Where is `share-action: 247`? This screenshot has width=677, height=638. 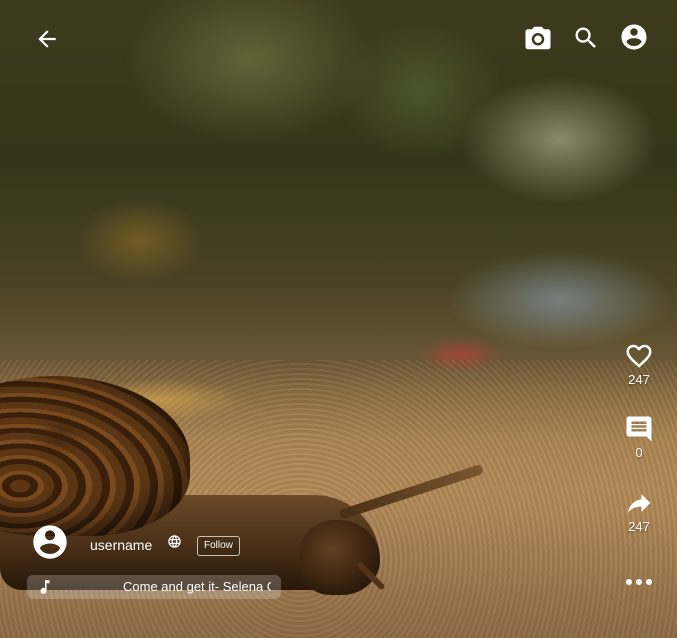 share-action: 247 is located at coordinates (639, 511).